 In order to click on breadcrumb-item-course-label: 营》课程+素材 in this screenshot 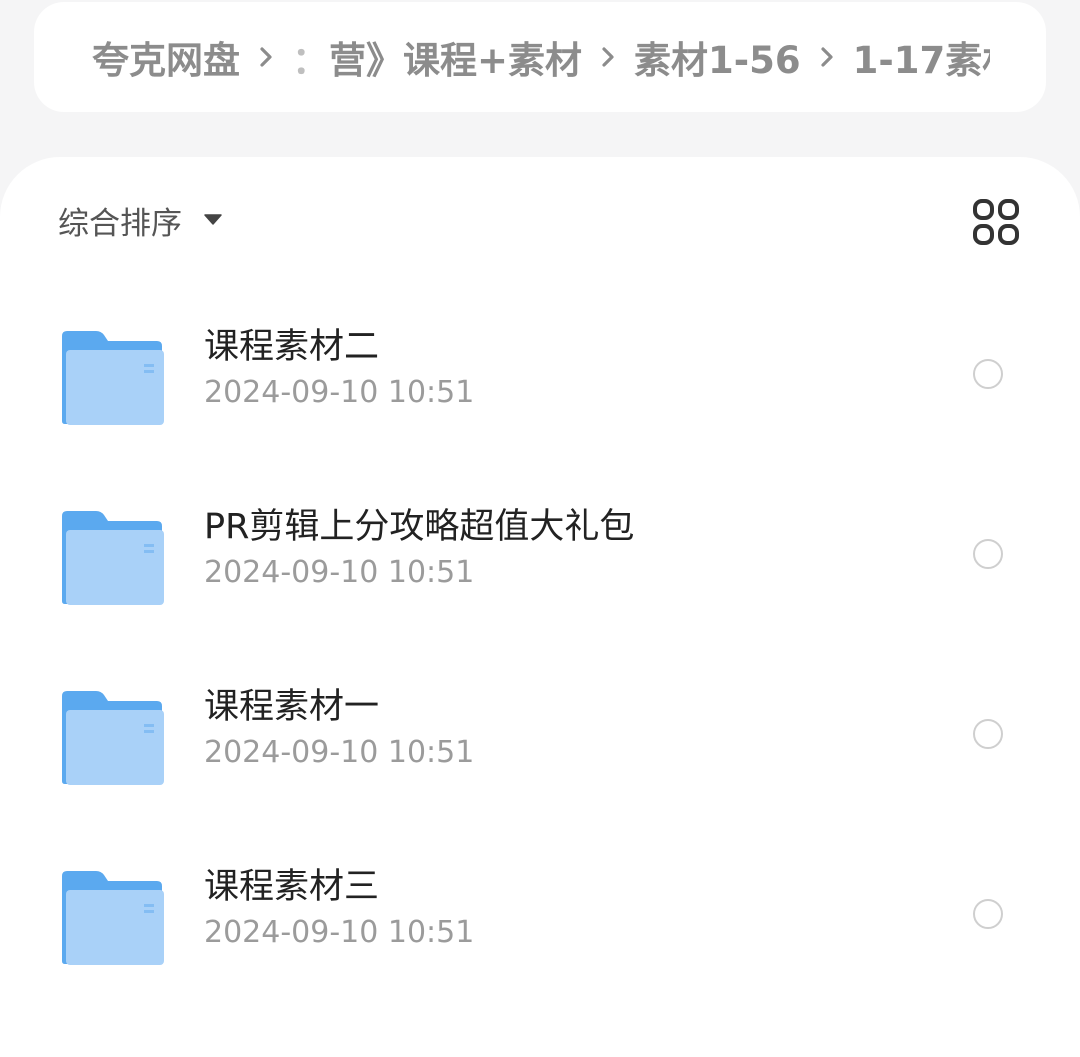, I will do `click(456, 60)`.